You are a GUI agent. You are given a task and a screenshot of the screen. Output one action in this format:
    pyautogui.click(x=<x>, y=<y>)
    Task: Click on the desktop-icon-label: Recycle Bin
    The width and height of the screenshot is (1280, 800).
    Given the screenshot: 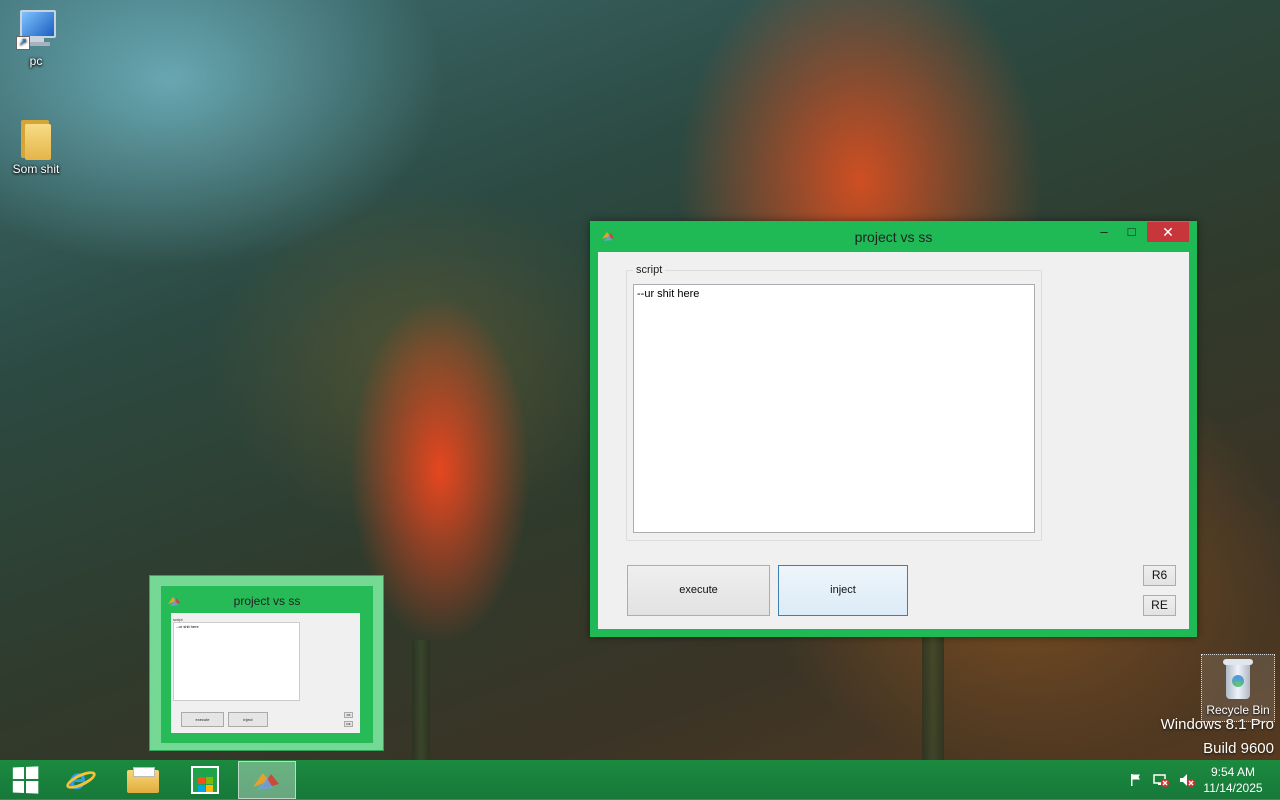 What is the action you would take?
    pyautogui.click(x=1238, y=710)
    